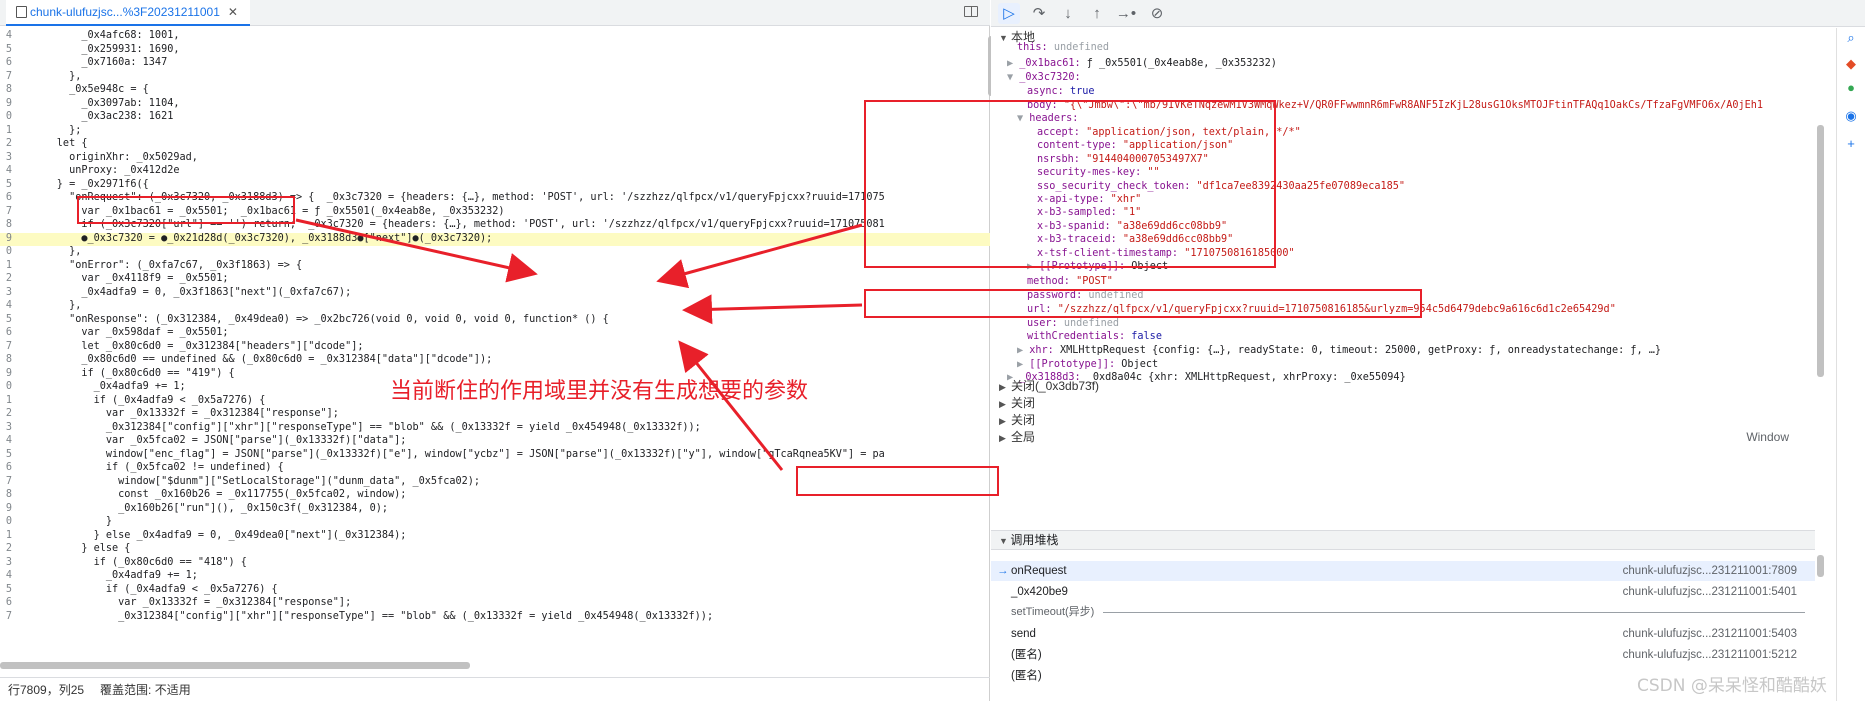 Image resolution: width=1865 pixels, height=701 pixels. Describe the element at coordinates (495, 550) in the screenshot. I see `code-line: 2 } else {` at that location.